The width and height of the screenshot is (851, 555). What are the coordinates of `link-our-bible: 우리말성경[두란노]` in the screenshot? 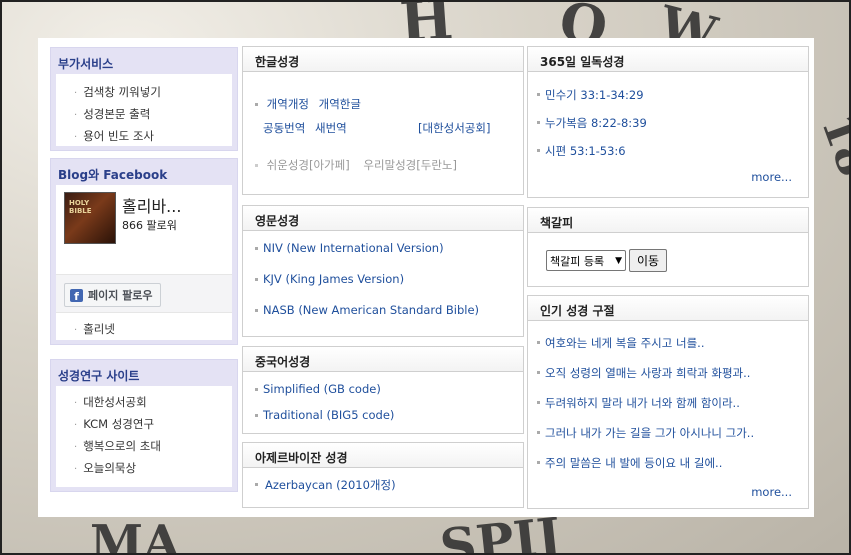 It's located at (410, 165).